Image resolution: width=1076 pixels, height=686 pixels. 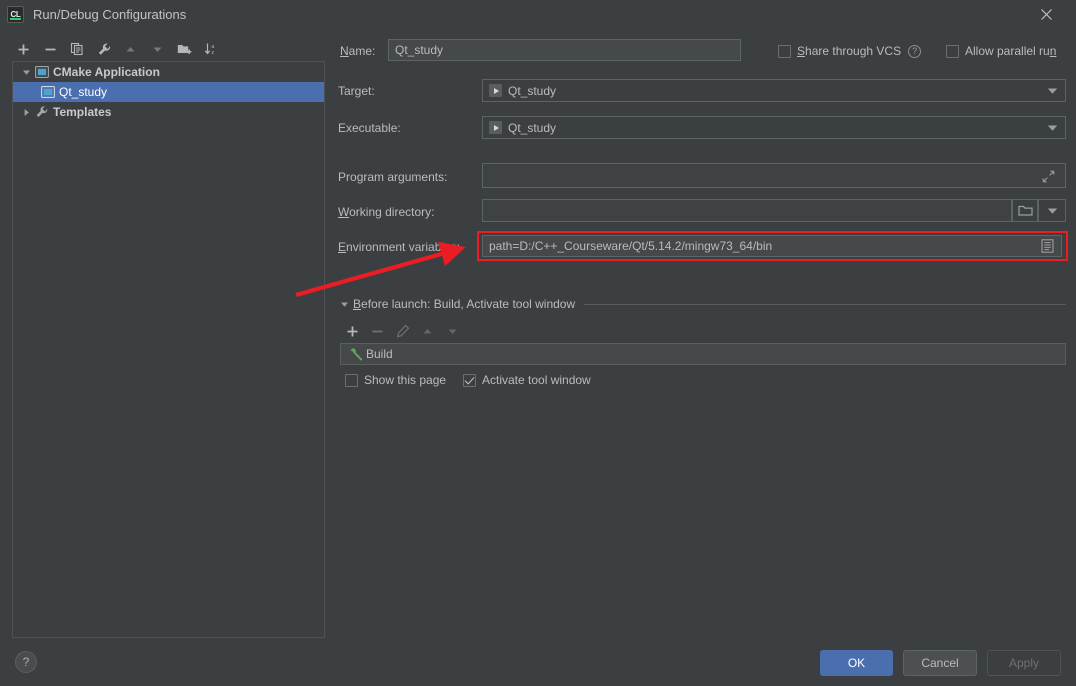 I want to click on configurations-toolbar: a z, so click(x=117, y=49).